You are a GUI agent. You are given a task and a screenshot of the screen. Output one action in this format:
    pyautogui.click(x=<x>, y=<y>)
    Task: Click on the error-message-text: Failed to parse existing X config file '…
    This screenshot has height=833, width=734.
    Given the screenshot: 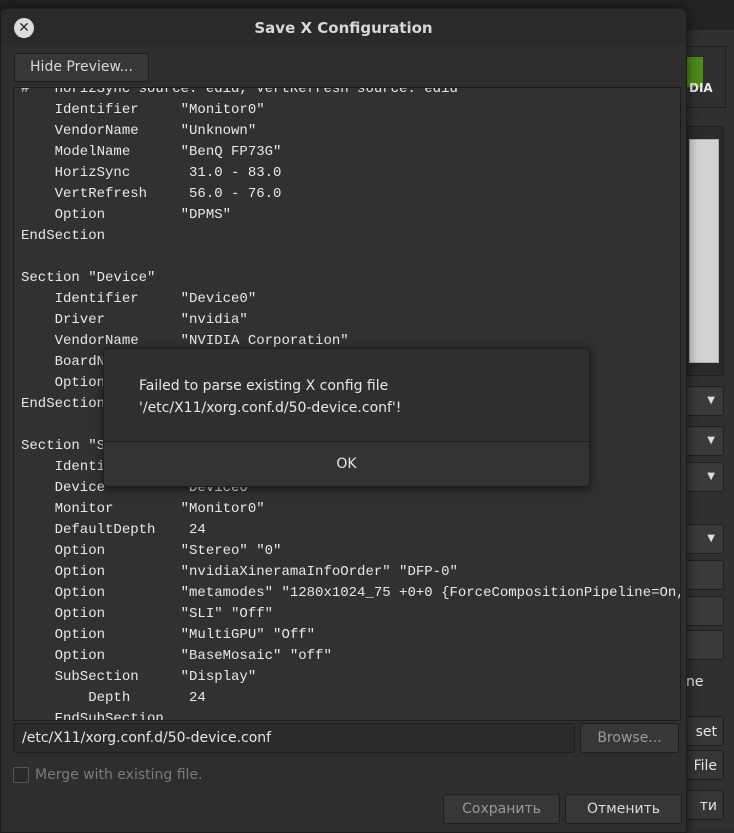 What is the action you would take?
    pyautogui.click(x=270, y=397)
    